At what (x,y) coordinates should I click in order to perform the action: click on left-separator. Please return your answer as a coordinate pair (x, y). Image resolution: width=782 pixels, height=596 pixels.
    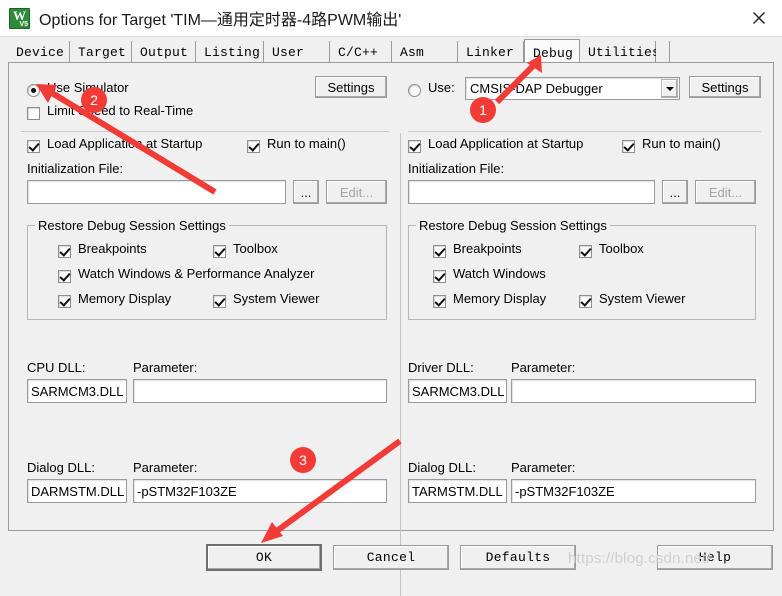
    Looking at the image, I should click on (205, 131).